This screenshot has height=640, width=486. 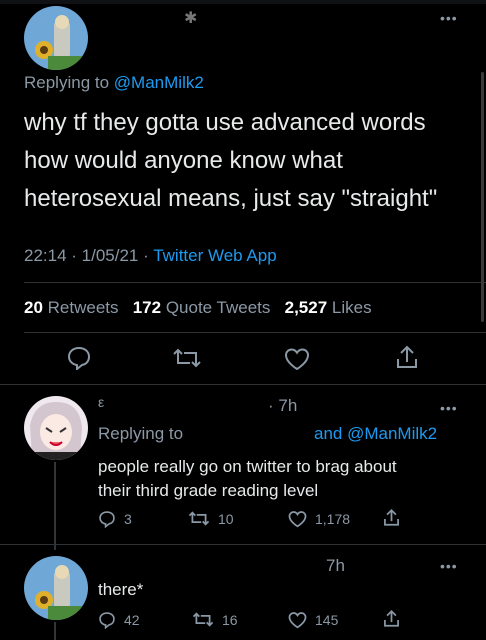 I want to click on reply1-retweet-count: 10, so click(x=226, y=518).